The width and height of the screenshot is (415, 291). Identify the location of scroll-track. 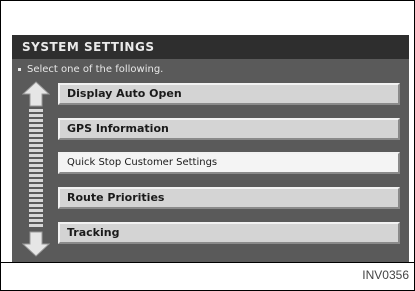
(36, 169).